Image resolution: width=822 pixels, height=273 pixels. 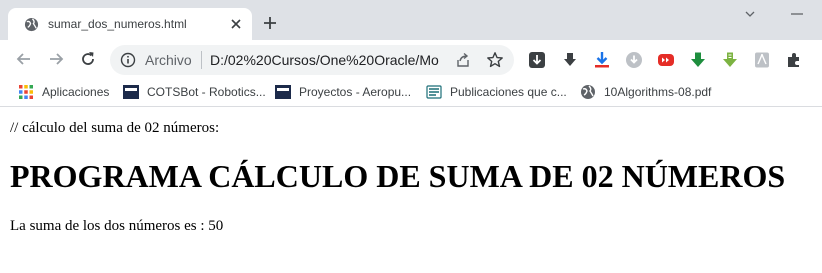 What do you see at coordinates (168, 60) in the screenshot?
I see `scheme-label: Archivo` at bounding box center [168, 60].